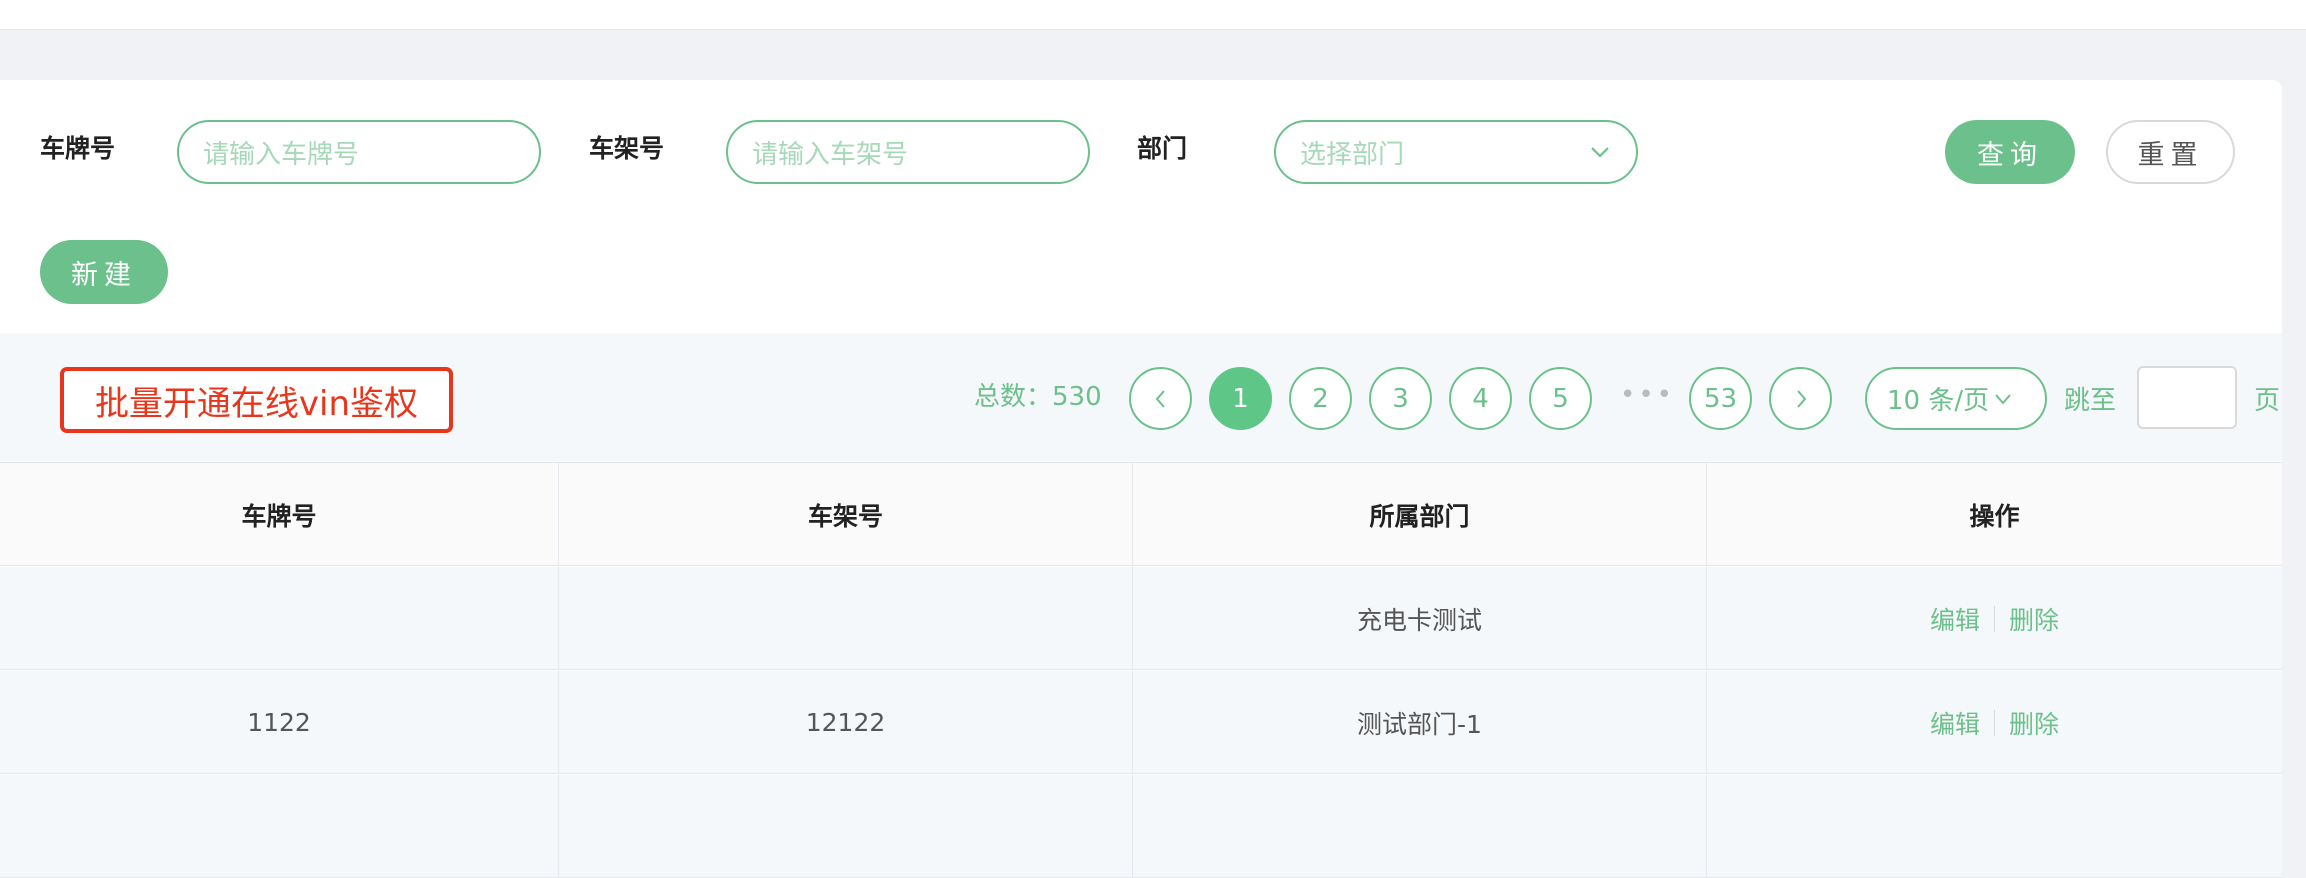 Image resolution: width=2306 pixels, height=878 pixels. What do you see at coordinates (1352, 154) in the screenshot?
I see `dept-placeholder: 选择部门` at bounding box center [1352, 154].